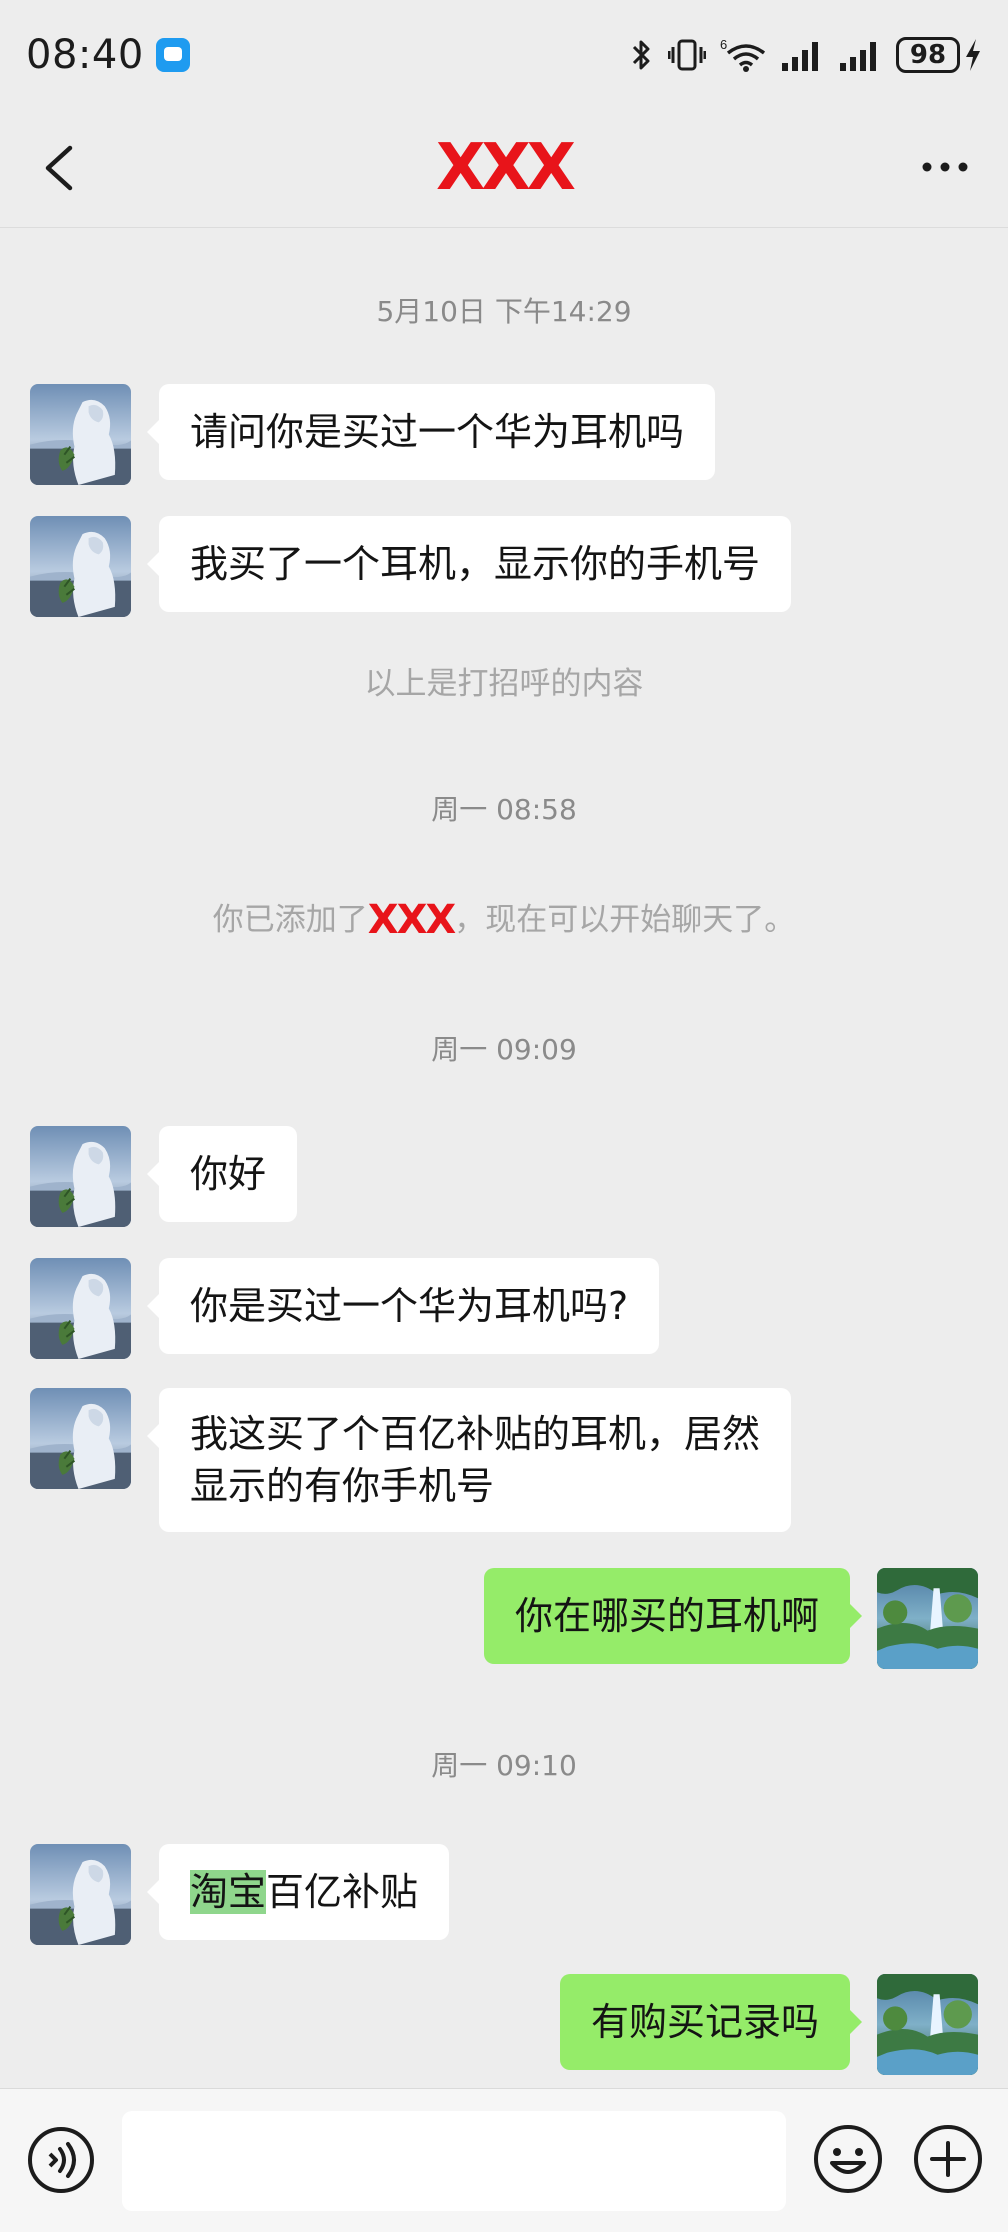 This screenshot has width=1008, height=2232. Describe the element at coordinates (641, 55) in the screenshot. I see `bluetooth-icon` at that location.